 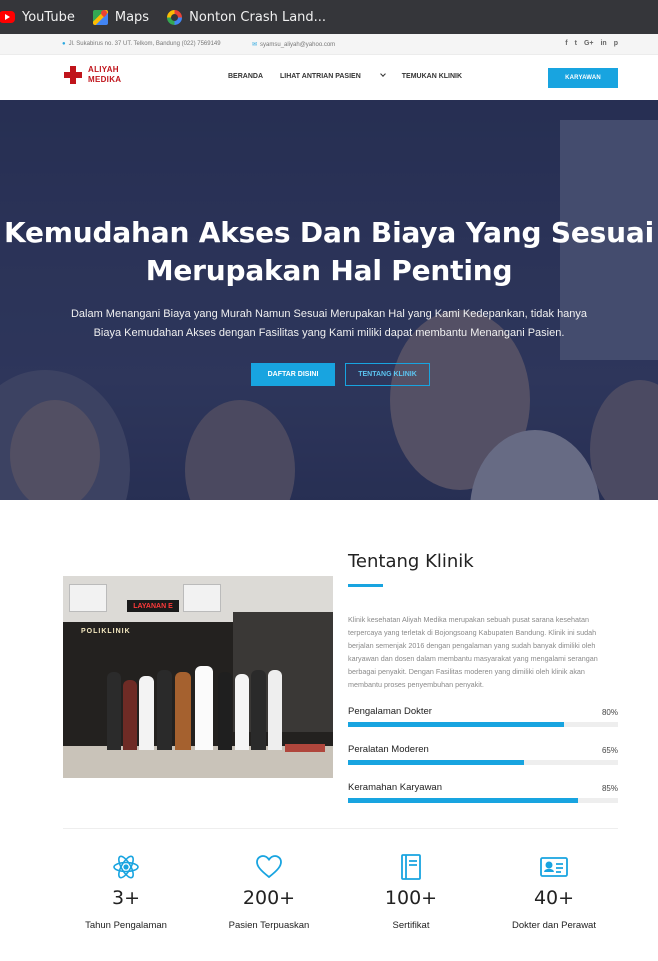 I want to click on photo-sign-poliklinik: POLIKLINIK, so click(x=115, y=634).